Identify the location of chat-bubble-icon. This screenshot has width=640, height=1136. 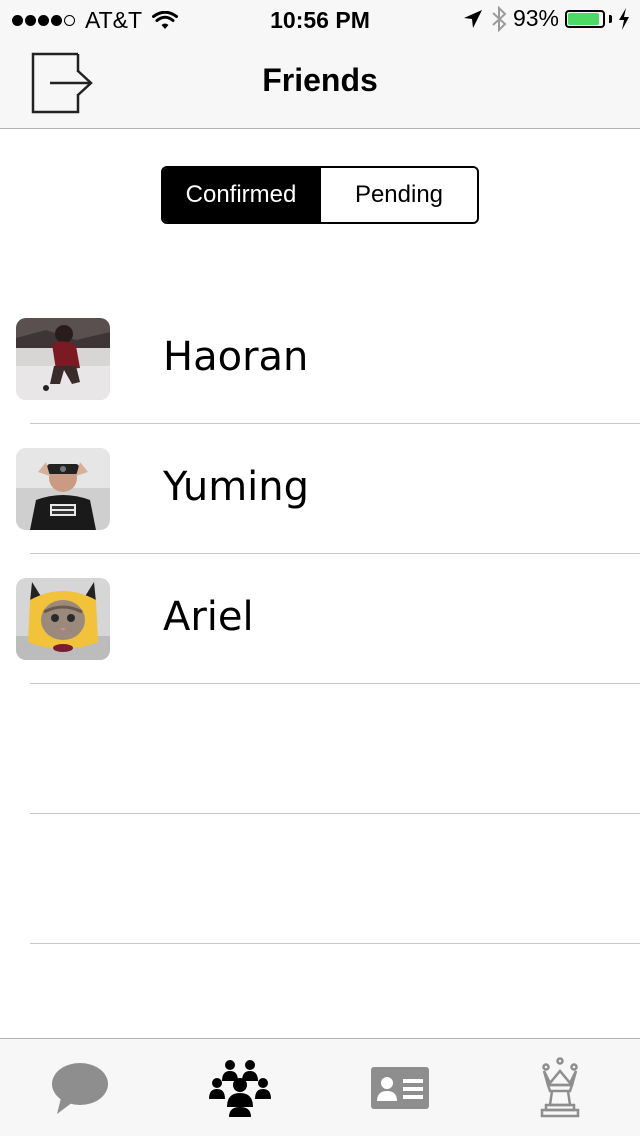
(80, 1088).